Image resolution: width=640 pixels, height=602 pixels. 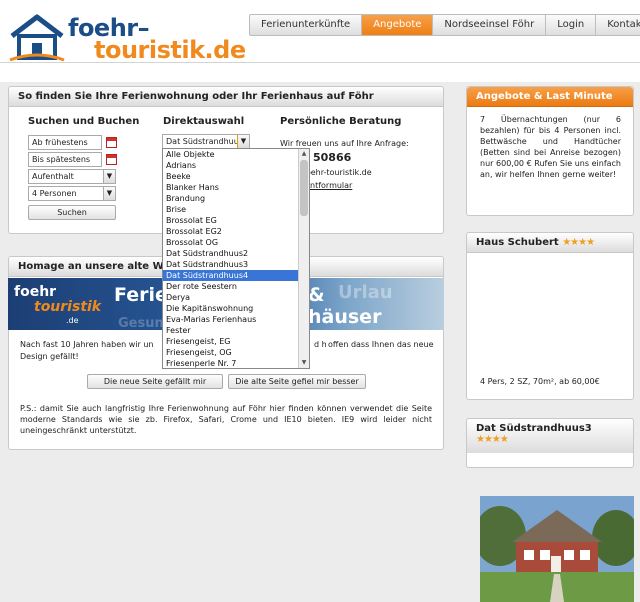 I want to click on banner-ghost-text-2: Gesun, so click(x=141, y=323).